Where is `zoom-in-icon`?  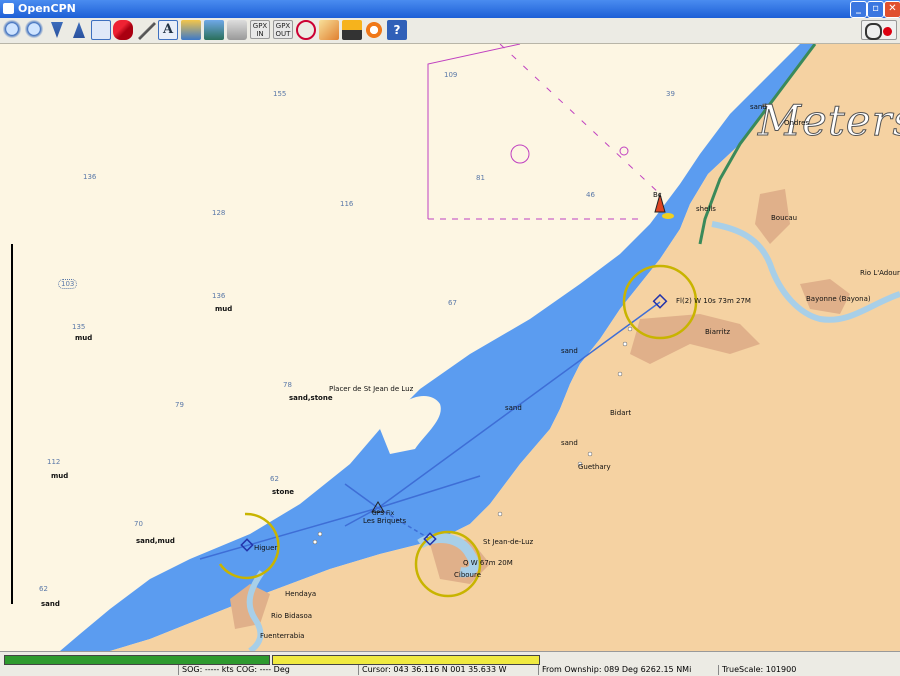
zoom-in-icon is located at coordinates (13, 30).